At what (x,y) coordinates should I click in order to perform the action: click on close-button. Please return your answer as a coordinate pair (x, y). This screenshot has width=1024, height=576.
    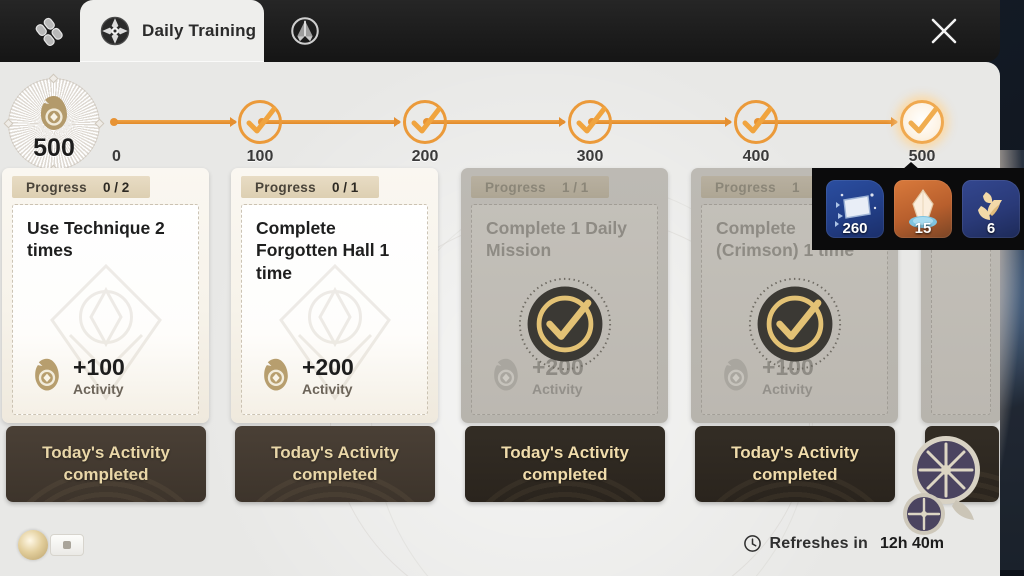
    Looking at the image, I should click on (944, 31).